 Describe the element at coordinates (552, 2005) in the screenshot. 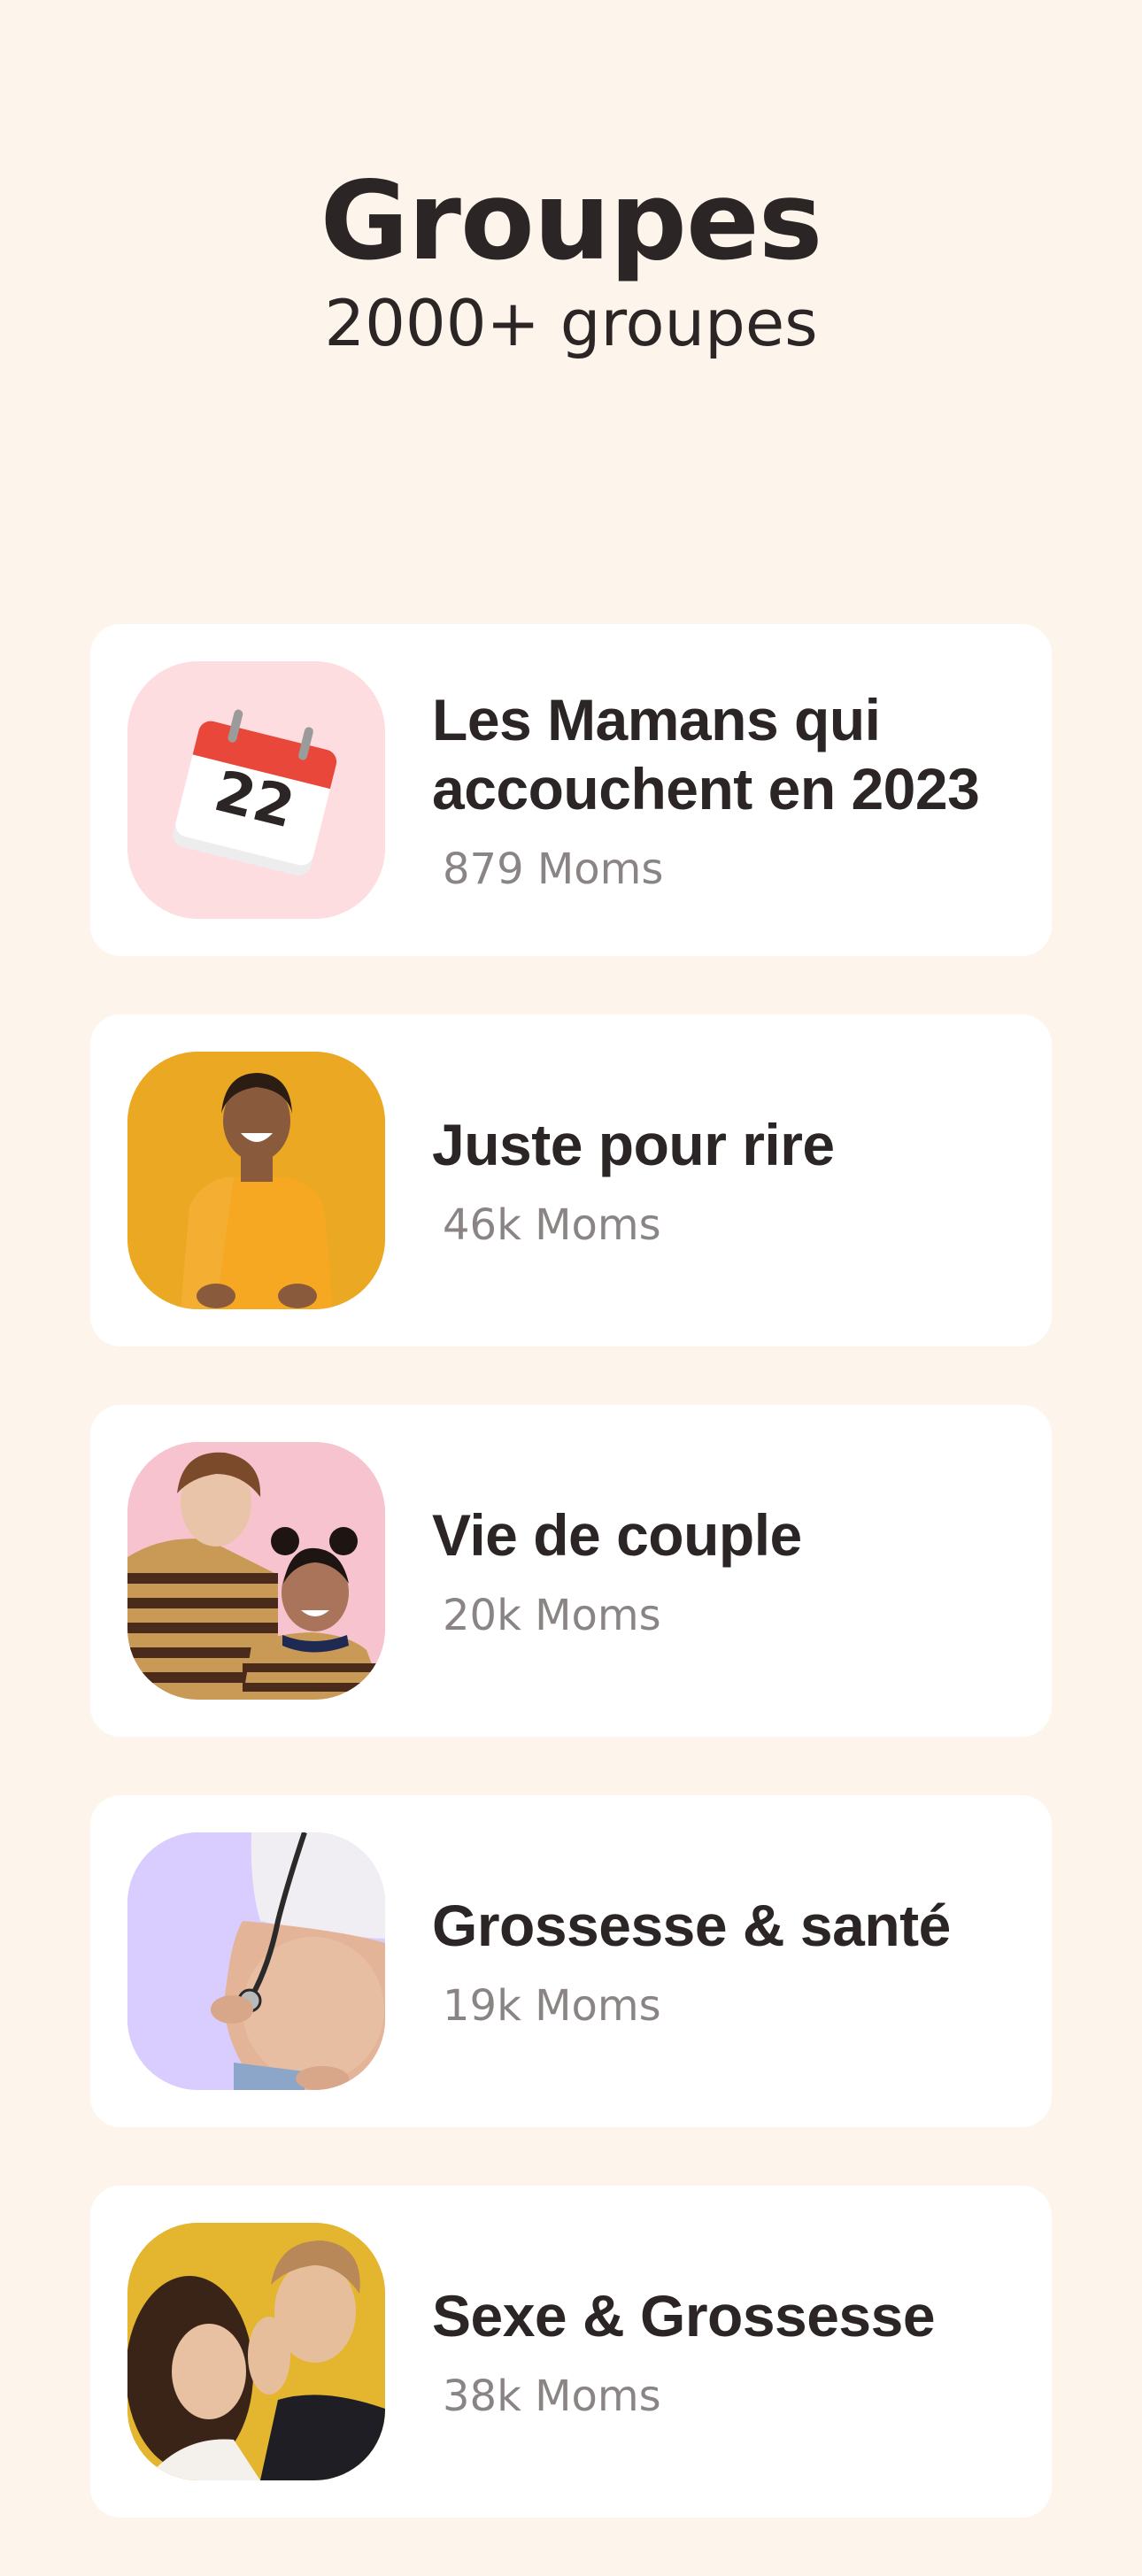

I see `group-member-count: 19k Moms` at that location.